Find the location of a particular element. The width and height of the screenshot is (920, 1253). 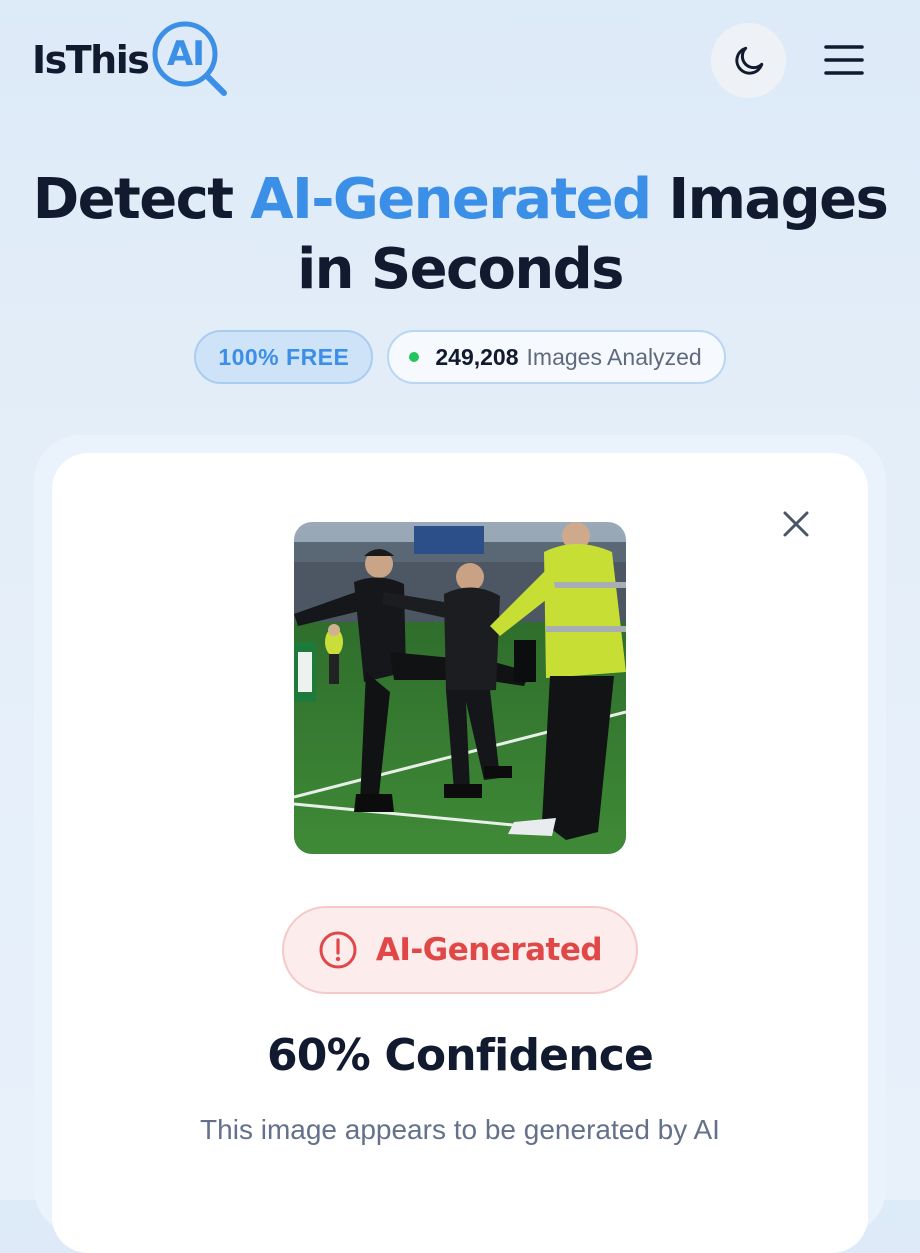

theme-toggle-button is located at coordinates (748, 60).